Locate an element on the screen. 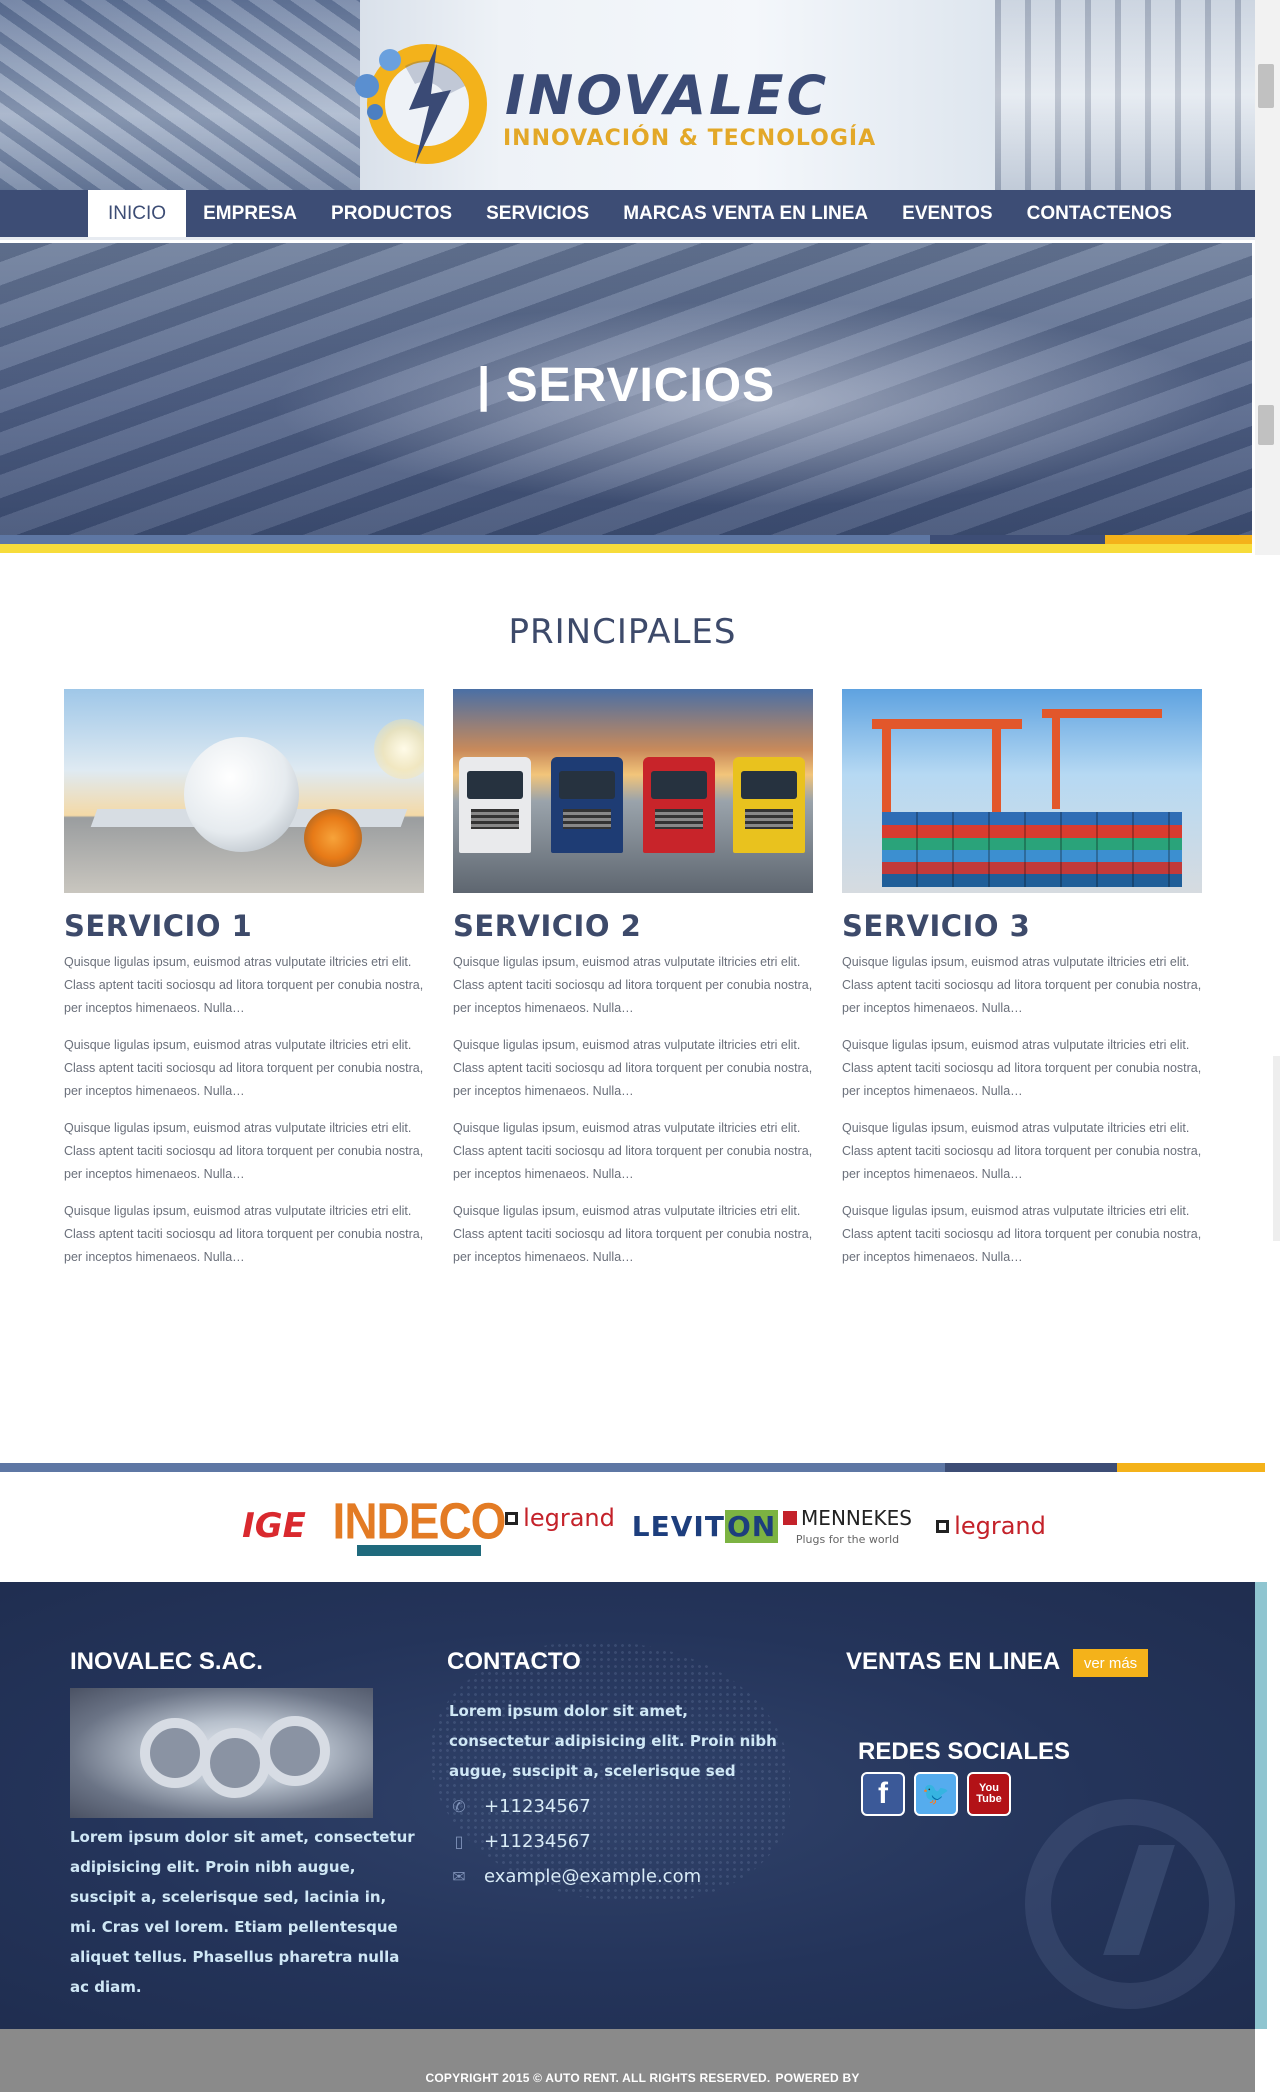 The image size is (1280, 2092). brand-logo-legrand: legrand is located at coordinates (560, 1518).